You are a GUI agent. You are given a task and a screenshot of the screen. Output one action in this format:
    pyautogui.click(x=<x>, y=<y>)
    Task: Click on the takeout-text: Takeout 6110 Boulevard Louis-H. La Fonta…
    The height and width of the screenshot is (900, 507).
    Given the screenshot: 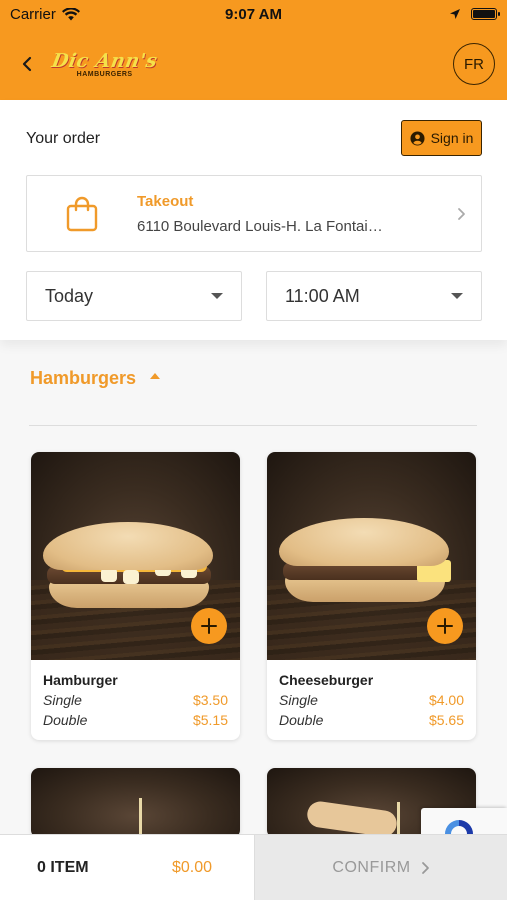 What is the action you would take?
    pyautogui.click(x=289, y=214)
    